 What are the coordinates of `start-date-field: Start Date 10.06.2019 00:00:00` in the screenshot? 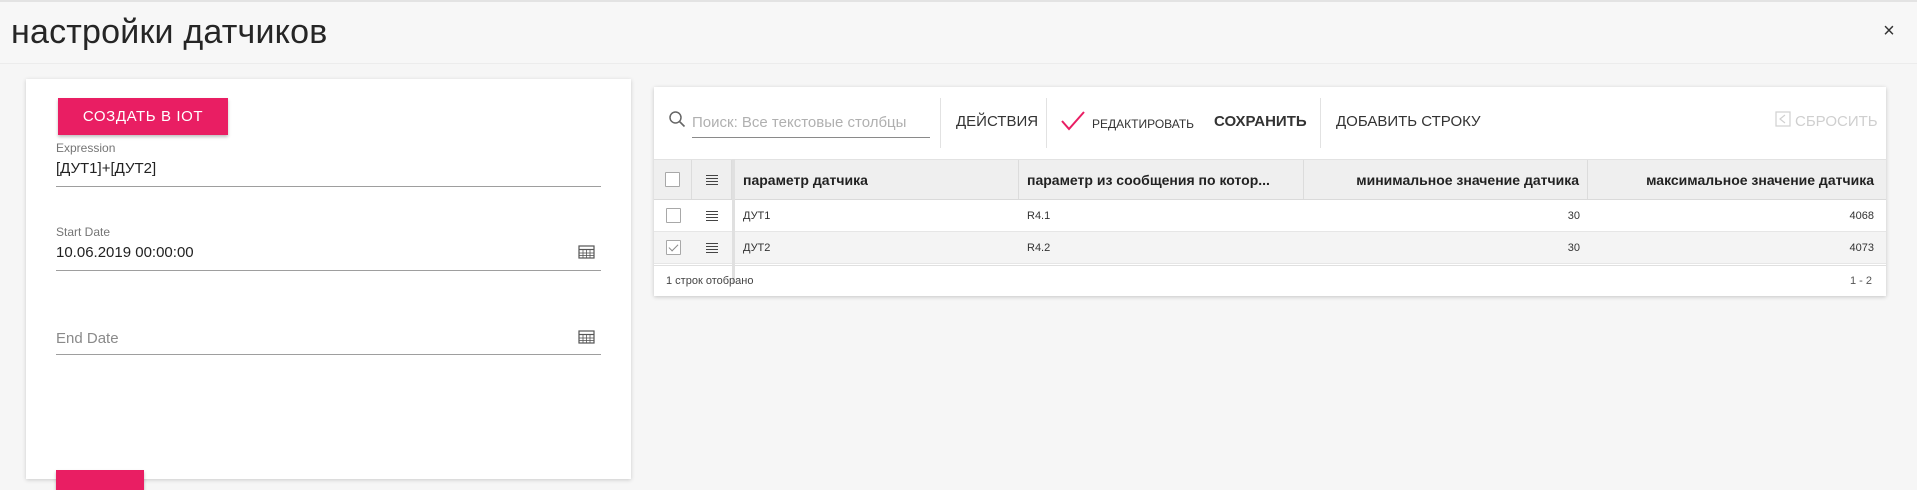 It's located at (328, 248).